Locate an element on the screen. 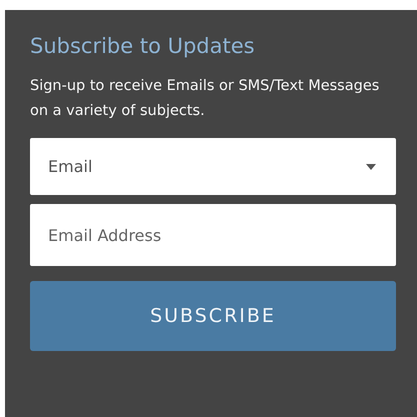  caret-icon is located at coordinates (371, 167).